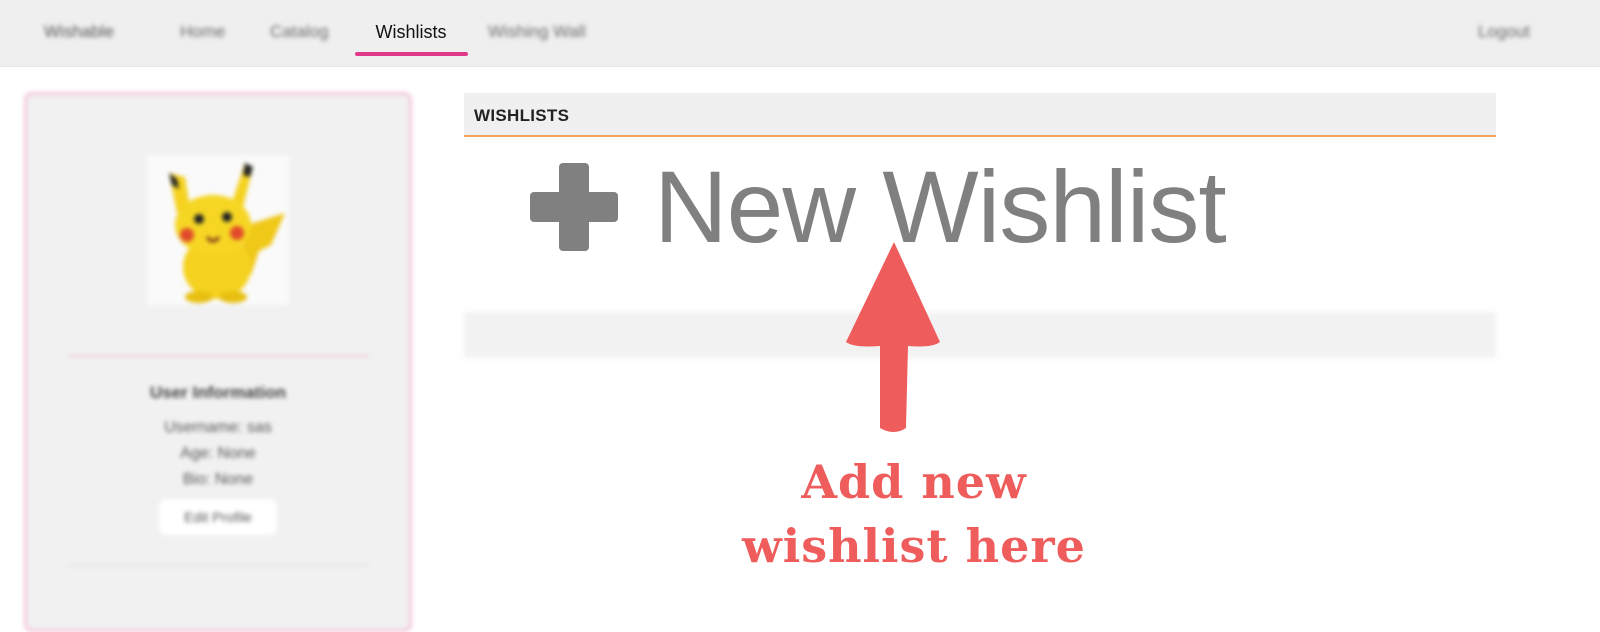 The width and height of the screenshot is (1600, 632). Describe the element at coordinates (218, 479) in the screenshot. I see `bio-text: Bio: None` at that location.